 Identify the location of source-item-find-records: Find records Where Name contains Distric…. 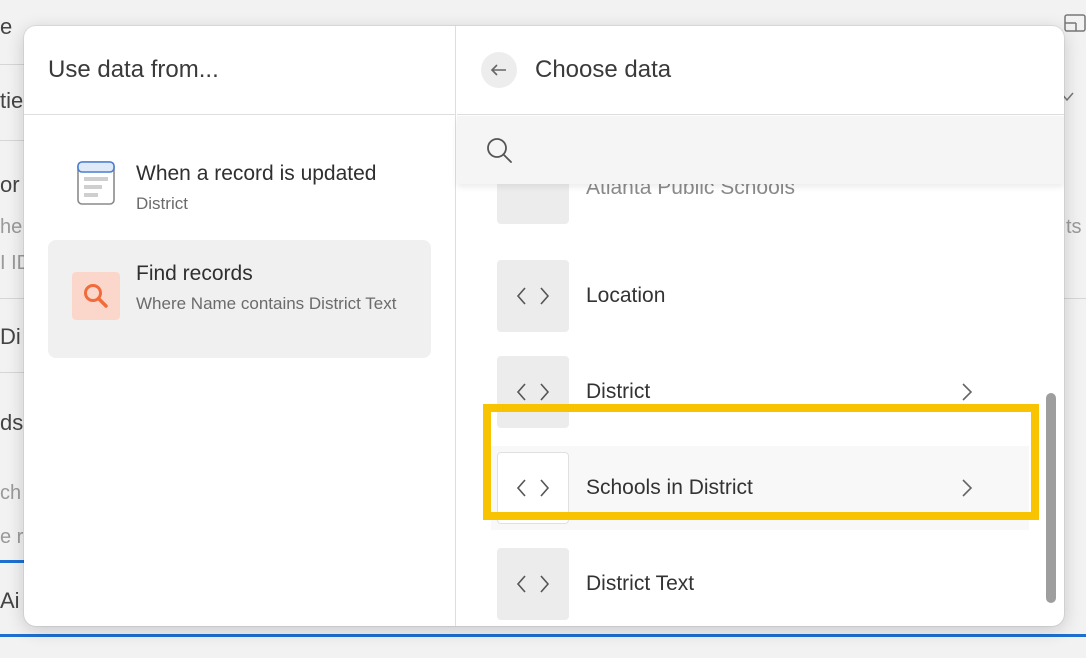
(239, 299).